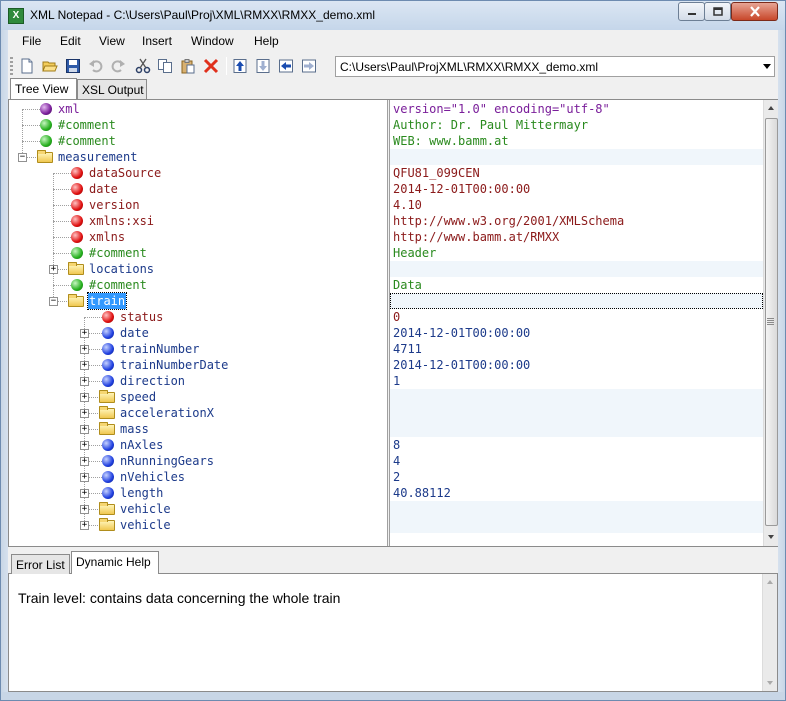 The width and height of the screenshot is (786, 701). What do you see at coordinates (198, 381) in the screenshot?
I see `tree-node: + direction` at bounding box center [198, 381].